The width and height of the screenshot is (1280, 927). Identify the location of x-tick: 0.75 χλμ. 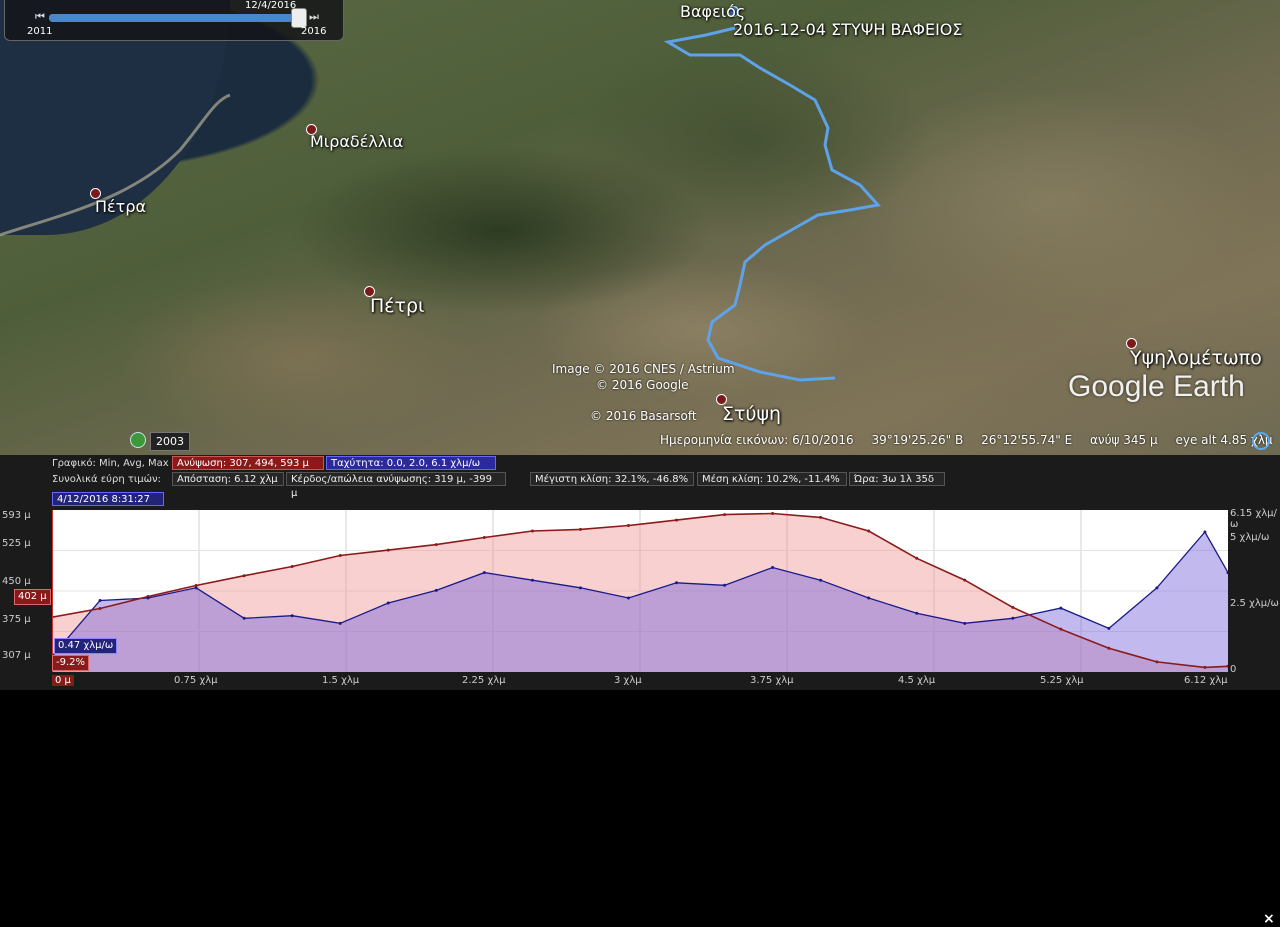
(196, 680).